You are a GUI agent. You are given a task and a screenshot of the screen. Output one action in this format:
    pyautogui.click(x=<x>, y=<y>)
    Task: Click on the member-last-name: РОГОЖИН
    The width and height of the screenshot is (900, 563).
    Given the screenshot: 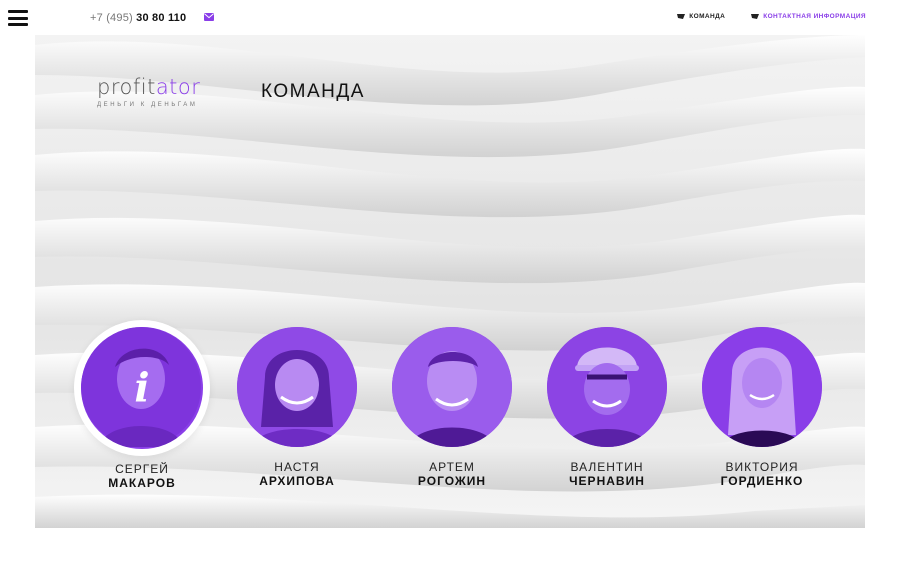 What is the action you would take?
    pyautogui.click(x=452, y=481)
    